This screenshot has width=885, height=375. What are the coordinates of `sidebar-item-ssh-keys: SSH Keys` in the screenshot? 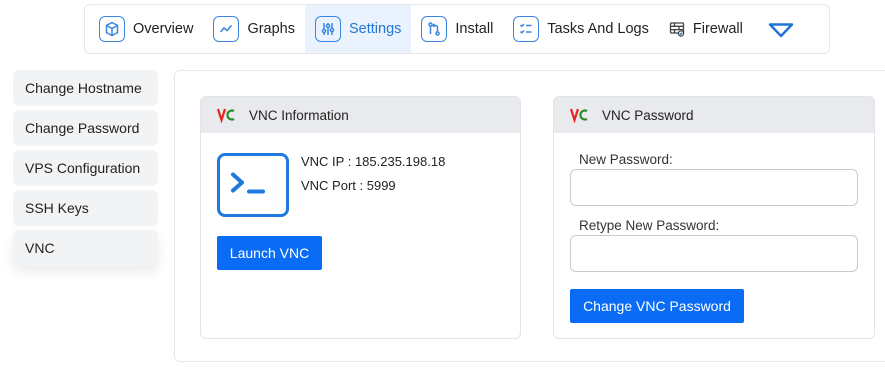 It's located at (85, 208).